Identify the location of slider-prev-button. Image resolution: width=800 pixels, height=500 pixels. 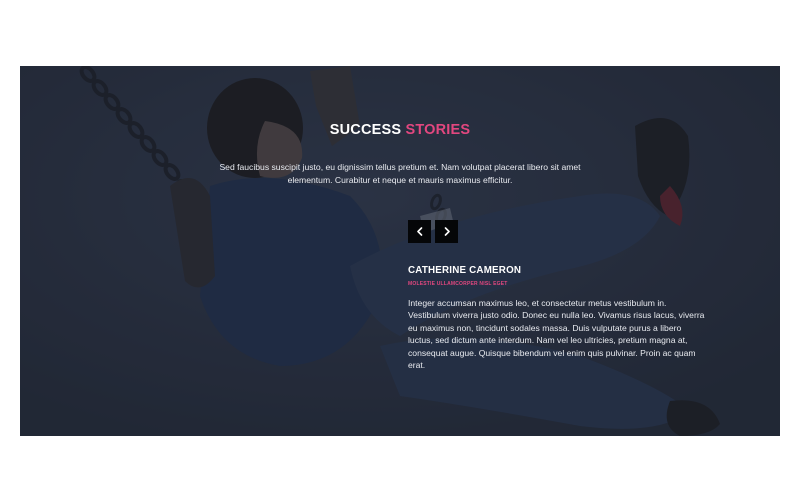
(419, 231).